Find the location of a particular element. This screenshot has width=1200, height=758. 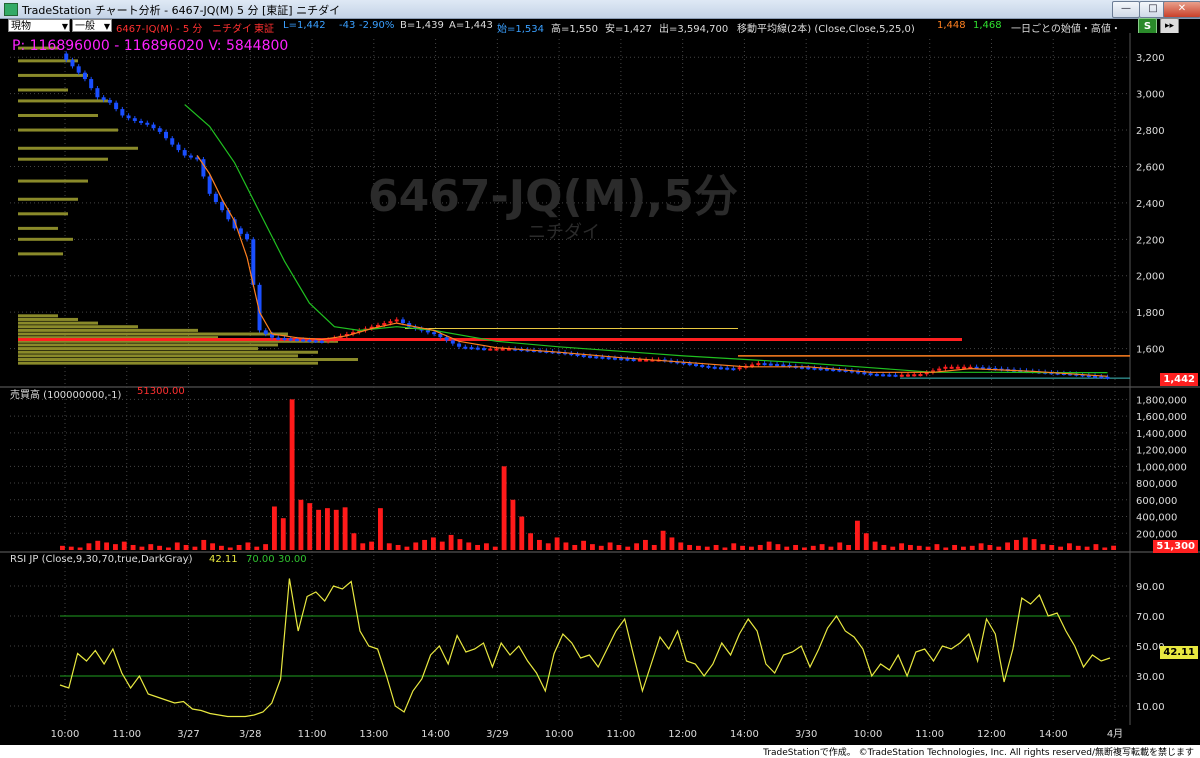

price-tick-label: 1,800 is located at coordinates (1150, 313).